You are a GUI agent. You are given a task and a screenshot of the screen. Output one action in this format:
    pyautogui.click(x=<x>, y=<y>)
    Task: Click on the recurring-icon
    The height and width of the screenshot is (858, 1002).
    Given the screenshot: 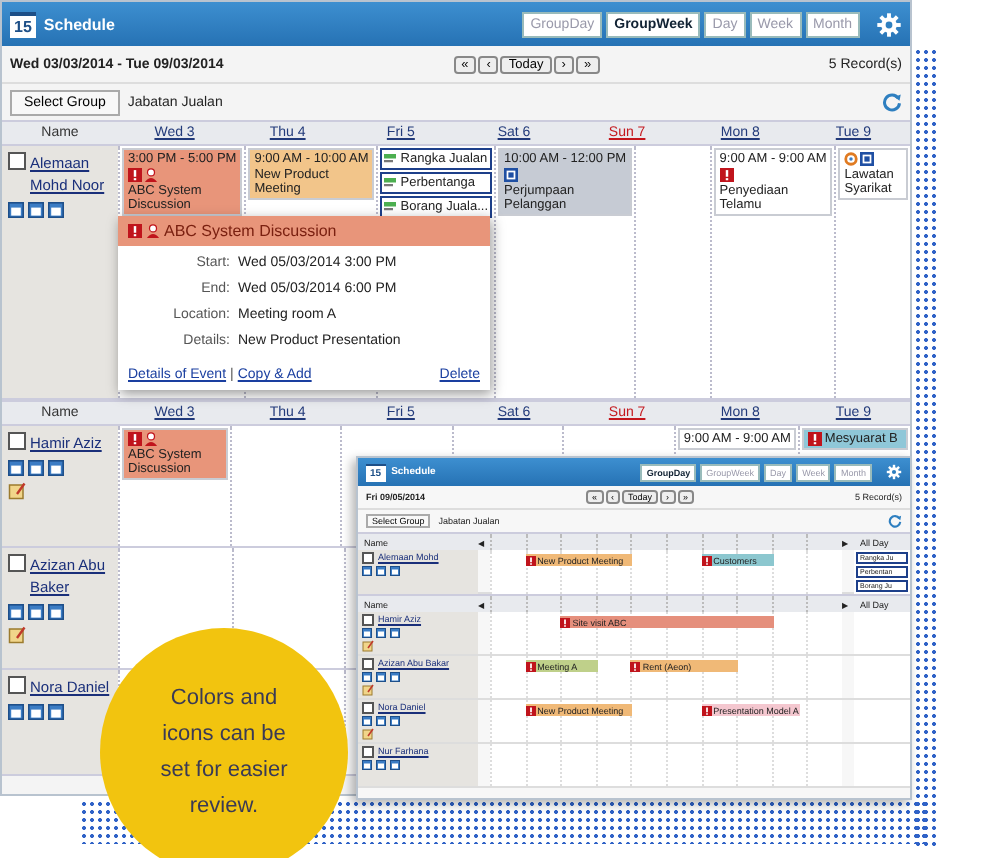 What is the action you would take?
    pyautogui.click(x=851, y=159)
    